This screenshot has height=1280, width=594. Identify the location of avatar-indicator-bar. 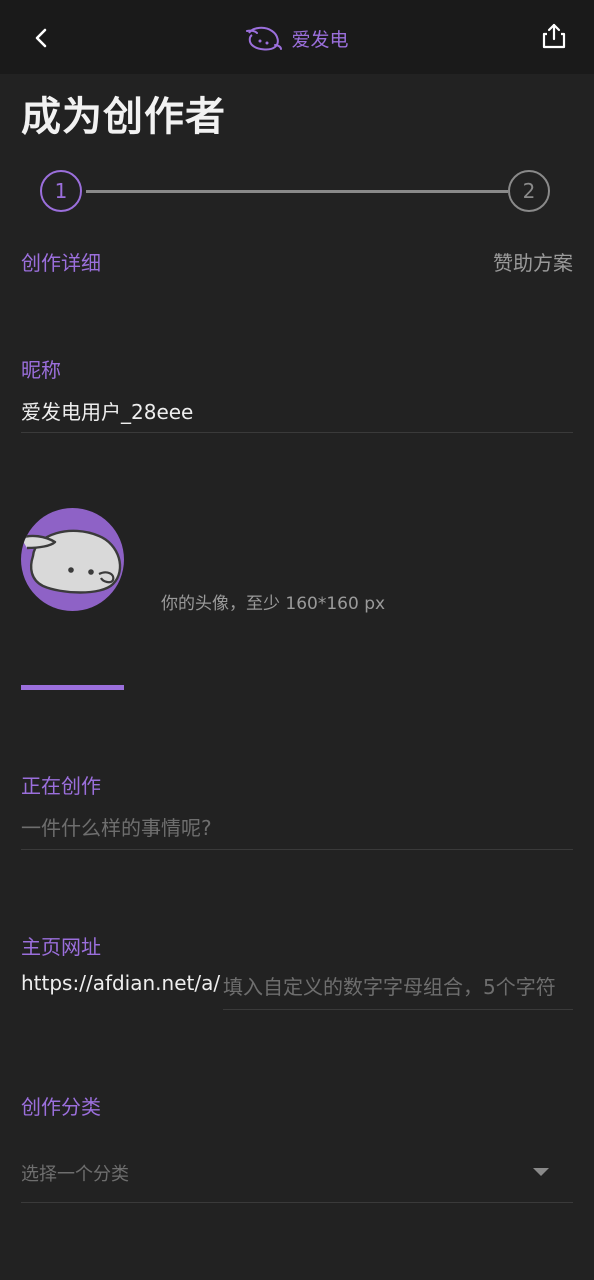
(72, 687).